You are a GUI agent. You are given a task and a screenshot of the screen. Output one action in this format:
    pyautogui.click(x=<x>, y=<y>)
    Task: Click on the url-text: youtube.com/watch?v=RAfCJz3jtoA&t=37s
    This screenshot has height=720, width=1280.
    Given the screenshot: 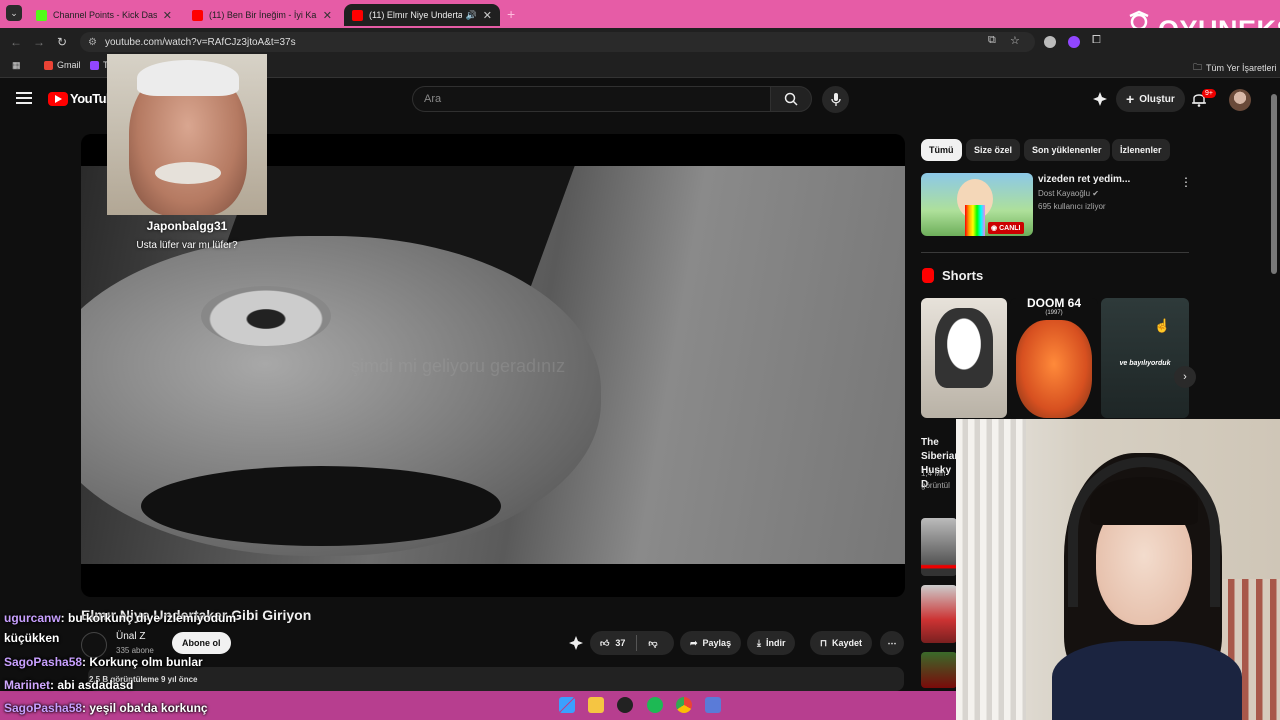 What is the action you would take?
    pyautogui.click(x=200, y=42)
    